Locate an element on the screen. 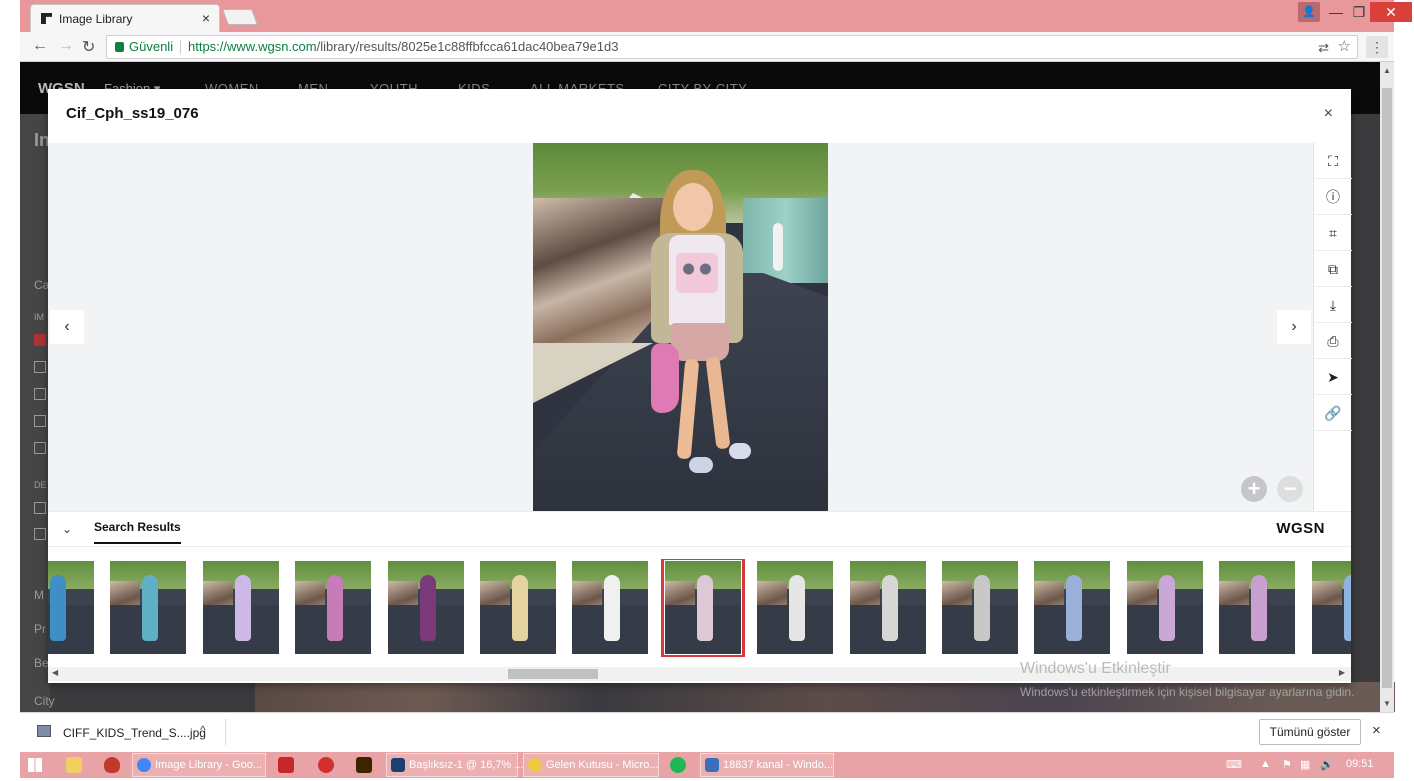 The width and height of the screenshot is (1414, 781). close-shelf-icon: × is located at coordinates (1376, 730).